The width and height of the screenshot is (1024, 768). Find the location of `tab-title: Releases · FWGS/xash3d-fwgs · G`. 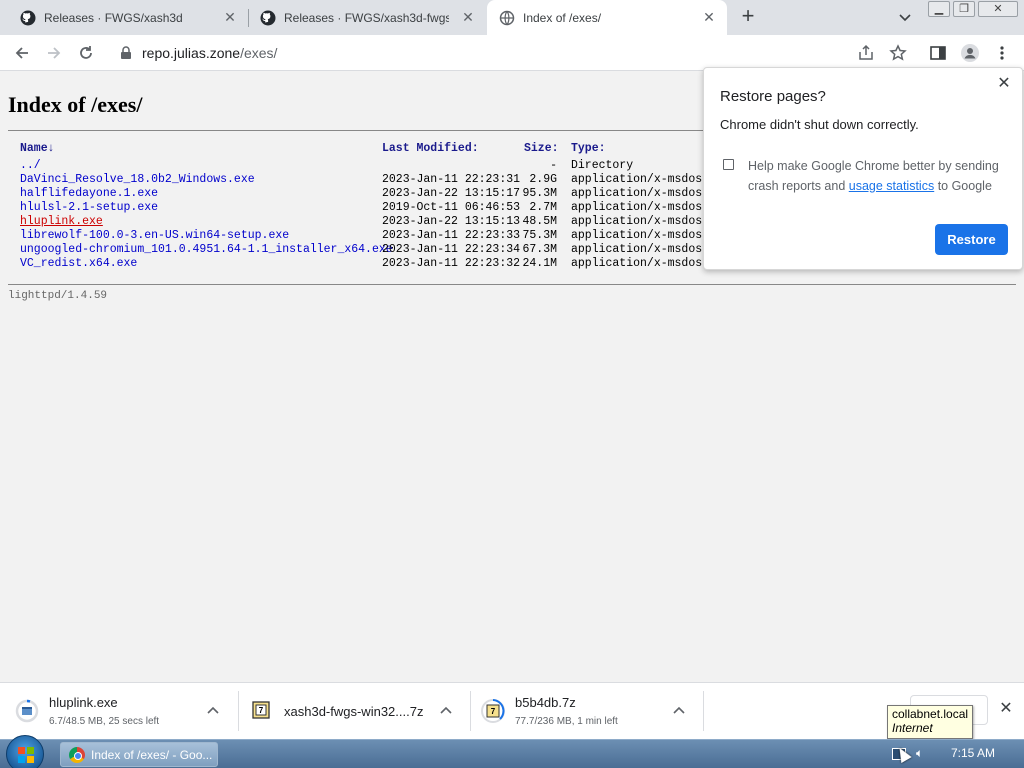

tab-title: Releases · FWGS/xash3d-fwgs · G is located at coordinates (366, 17).